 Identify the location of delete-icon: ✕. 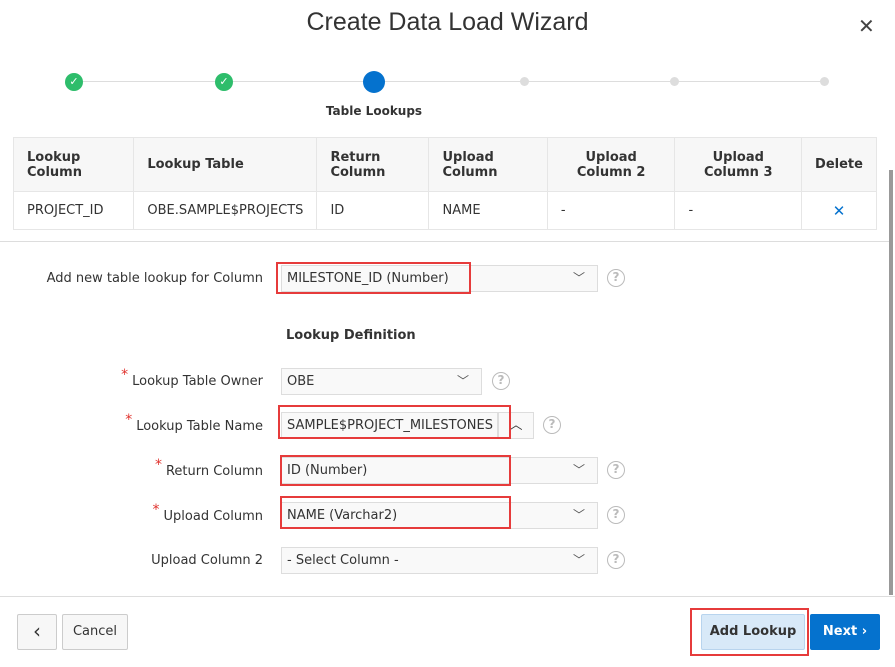
(839, 210).